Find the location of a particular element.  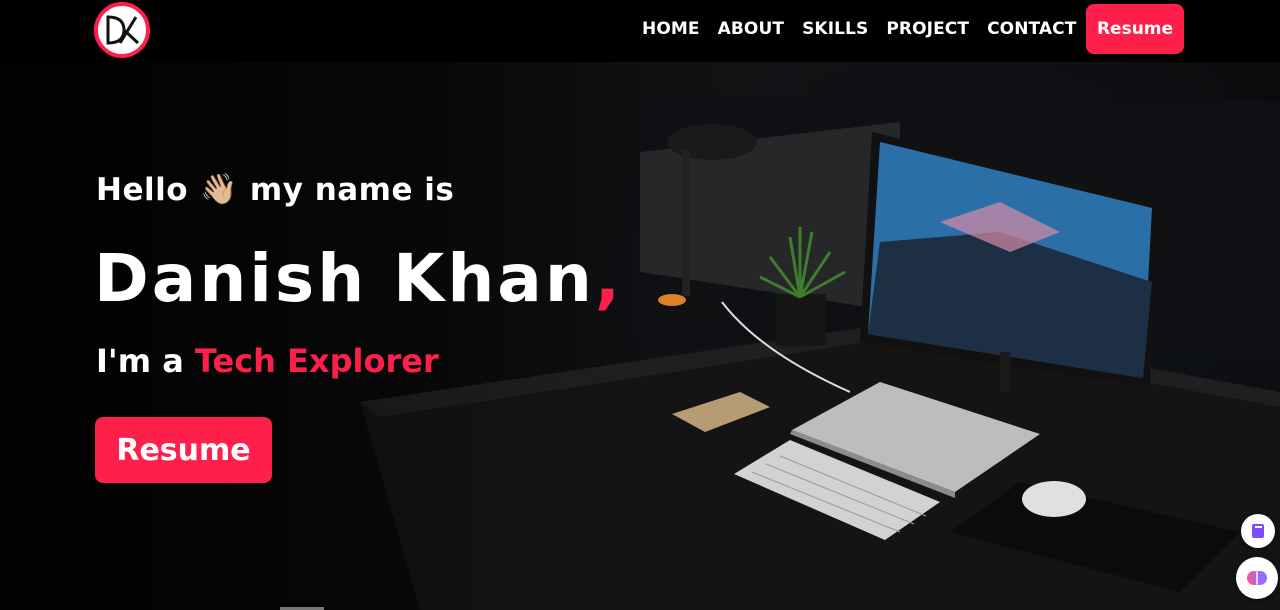

hero-tagline: I'm a Tech Explorer is located at coordinates (267, 361).